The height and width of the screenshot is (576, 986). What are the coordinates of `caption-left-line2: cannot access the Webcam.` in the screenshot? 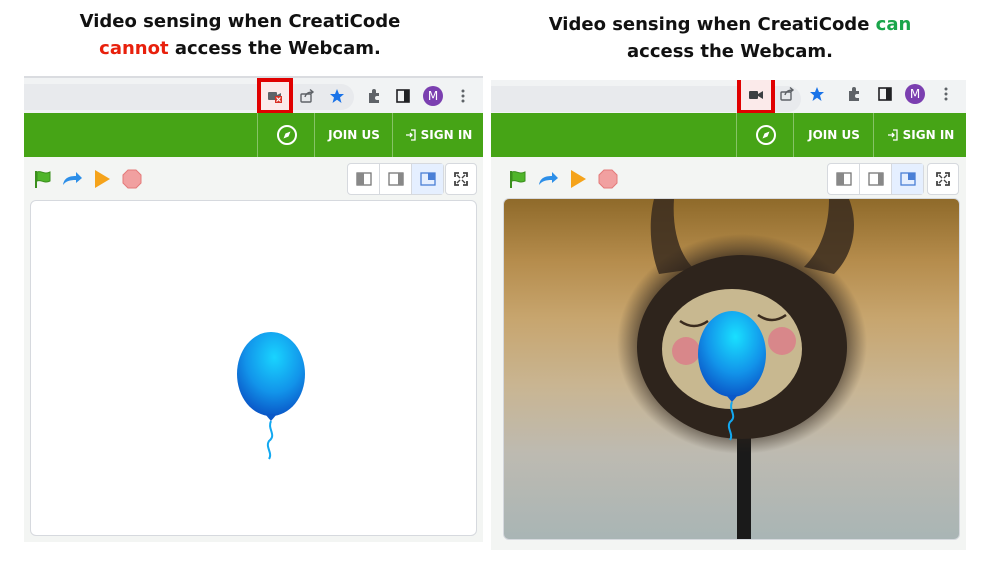 It's located at (240, 48).